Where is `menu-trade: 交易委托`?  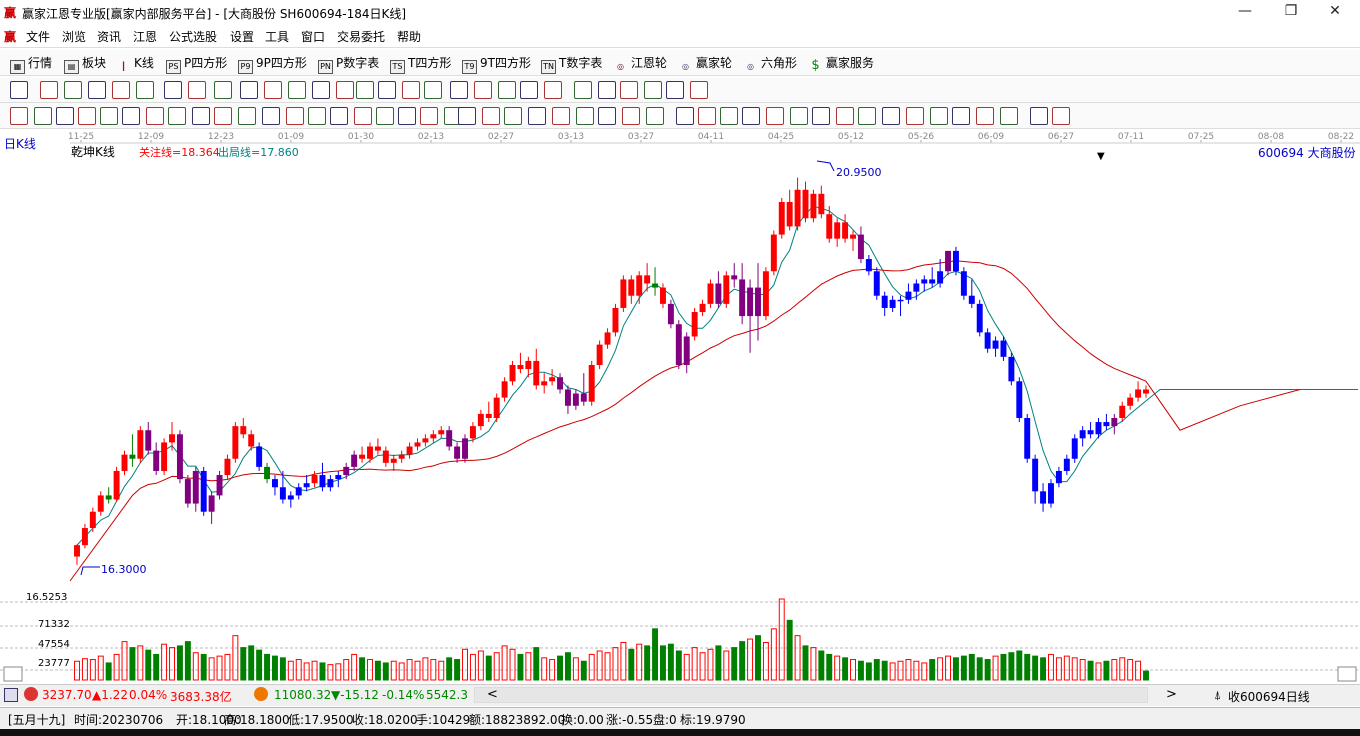 menu-trade: 交易委托 is located at coordinates (361, 36).